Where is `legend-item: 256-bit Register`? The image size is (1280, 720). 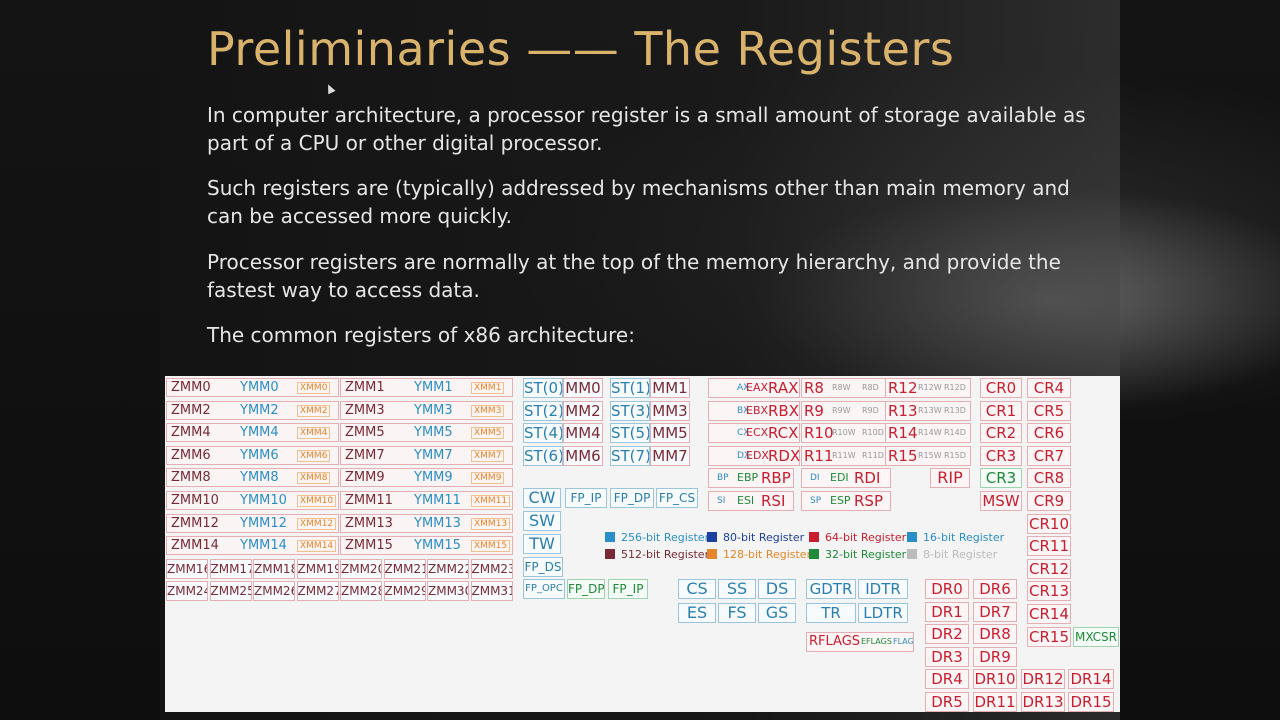 legend-item: 256-bit Register is located at coordinates (657, 537).